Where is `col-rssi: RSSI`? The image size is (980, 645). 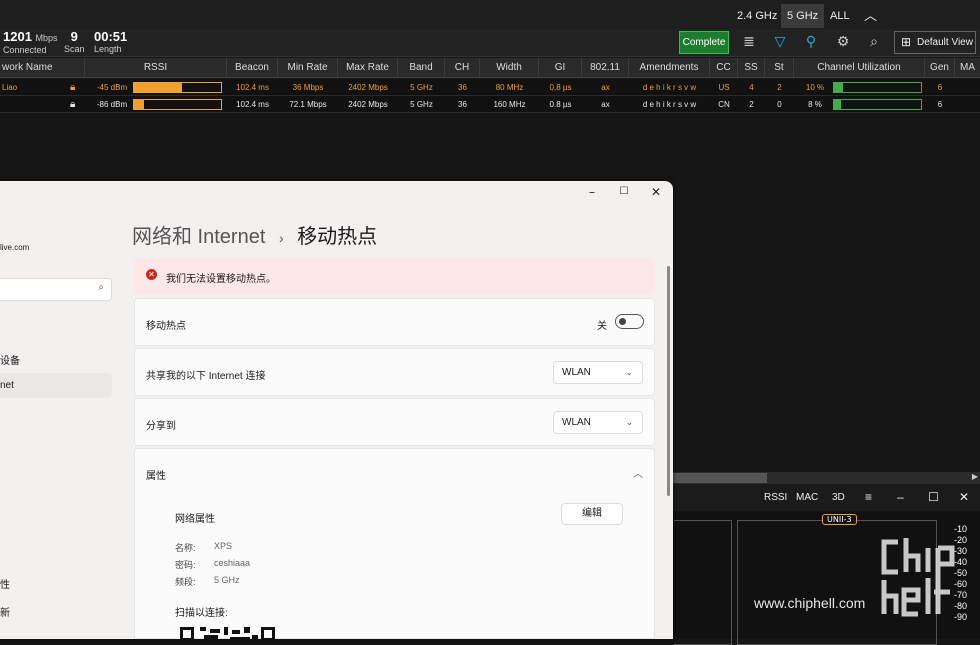
col-rssi: RSSI is located at coordinates (156, 68).